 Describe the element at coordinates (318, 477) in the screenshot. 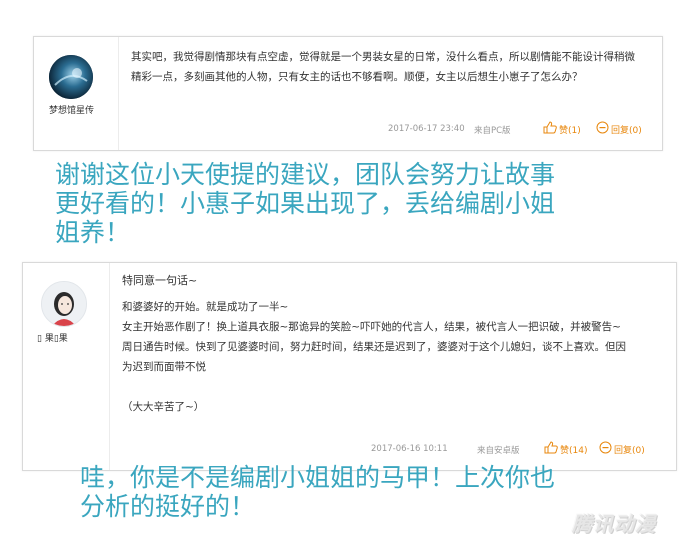

I see `reply-line: 哇，你是不是编剧小姐姐的马甲！上次你也` at that location.